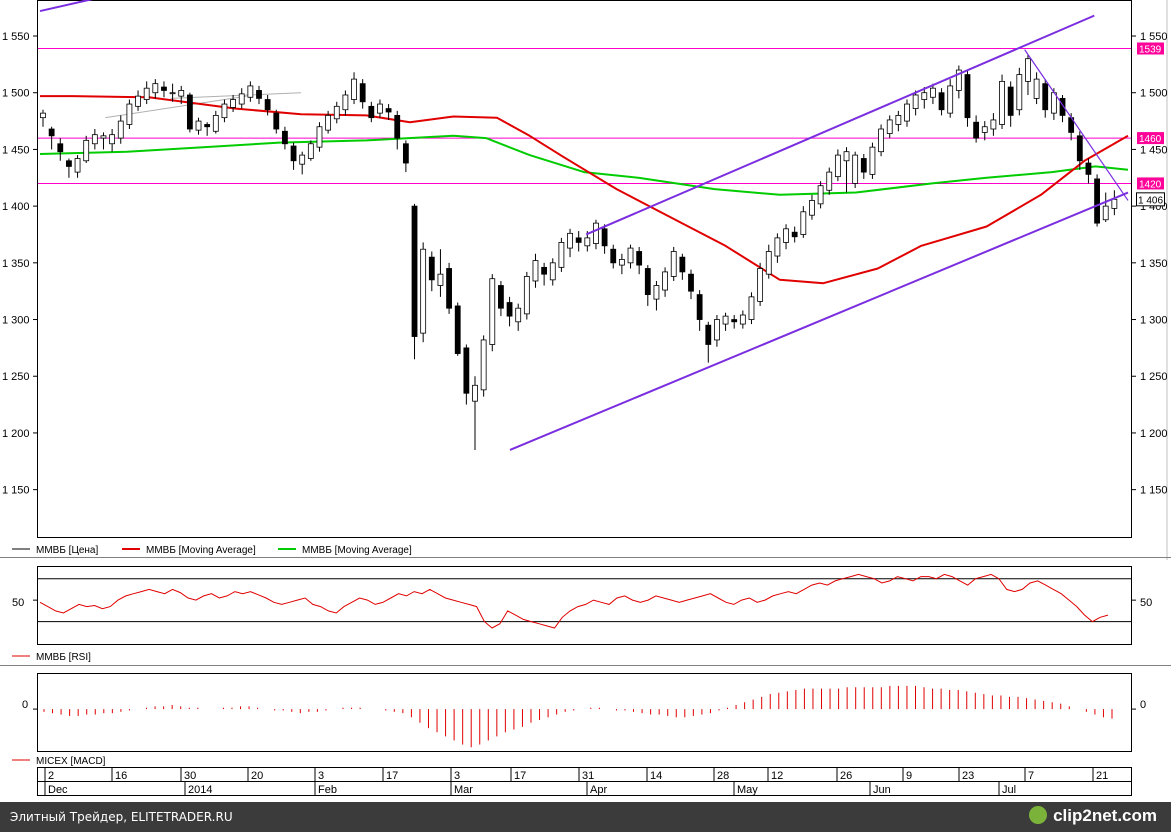 Image resolution: width=1171 pixels, height=832 pixels. Describe the element at coordinates (968, 776) in the screenshot. I see `date-day-label: 23` at that location.